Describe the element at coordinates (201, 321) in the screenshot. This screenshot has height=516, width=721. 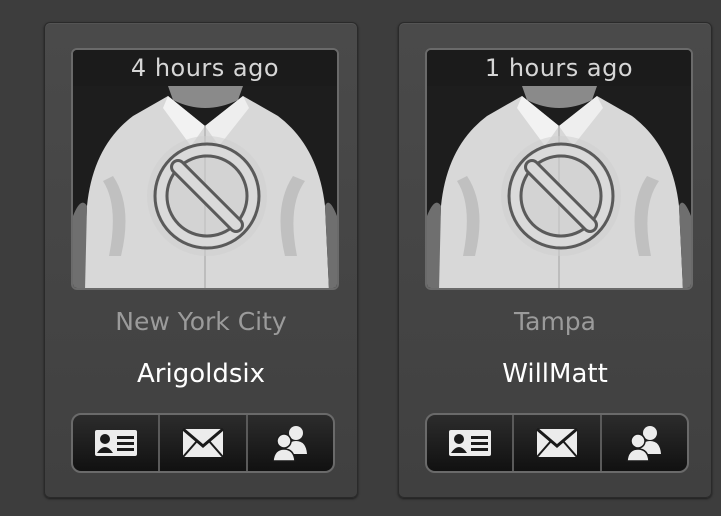
I see `location-label: New York City` at that location.